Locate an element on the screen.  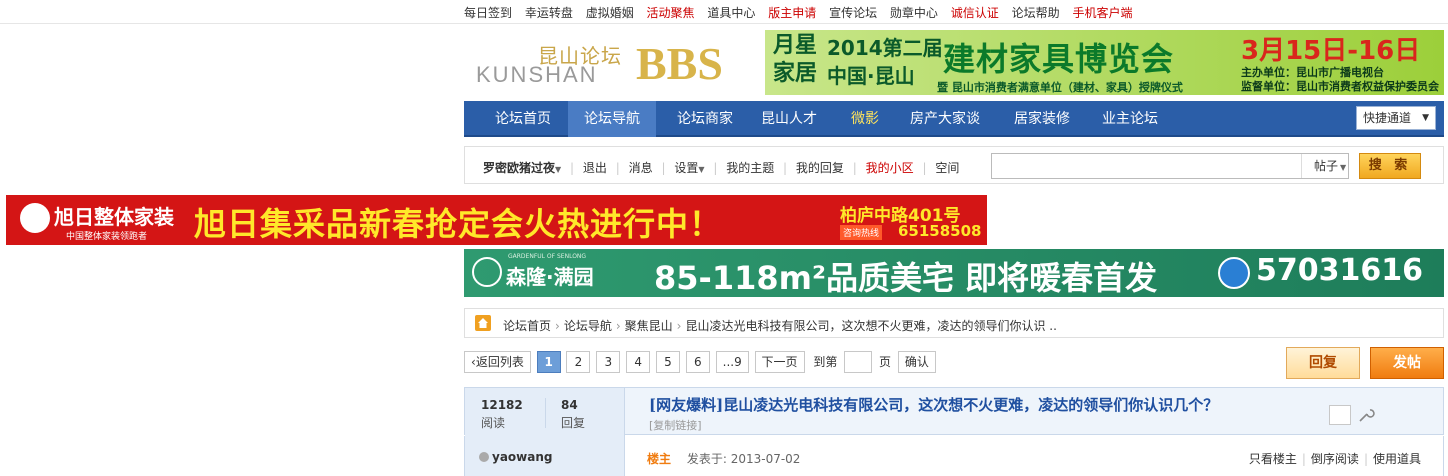
back-to-list-button: ‹返回列表 is located at coordinates (497, 362).